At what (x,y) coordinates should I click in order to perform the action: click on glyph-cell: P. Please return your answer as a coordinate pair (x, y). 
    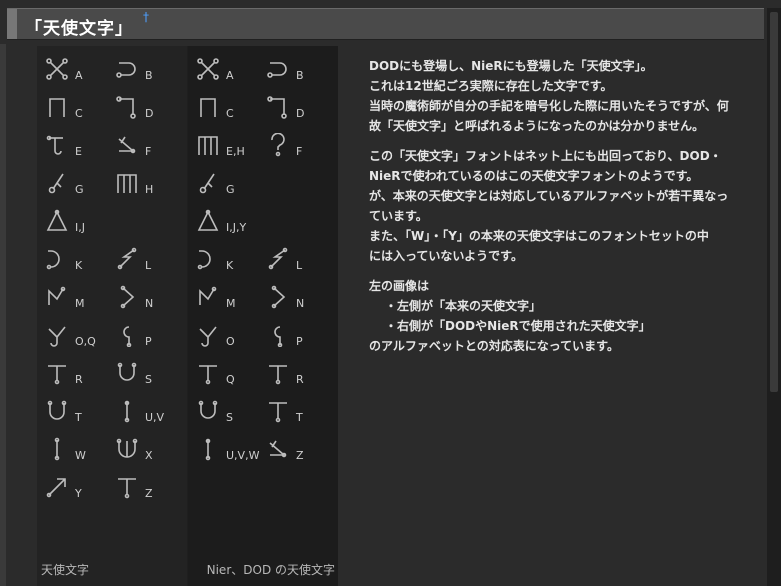
    Looking at the image, I should click on (133, 335).